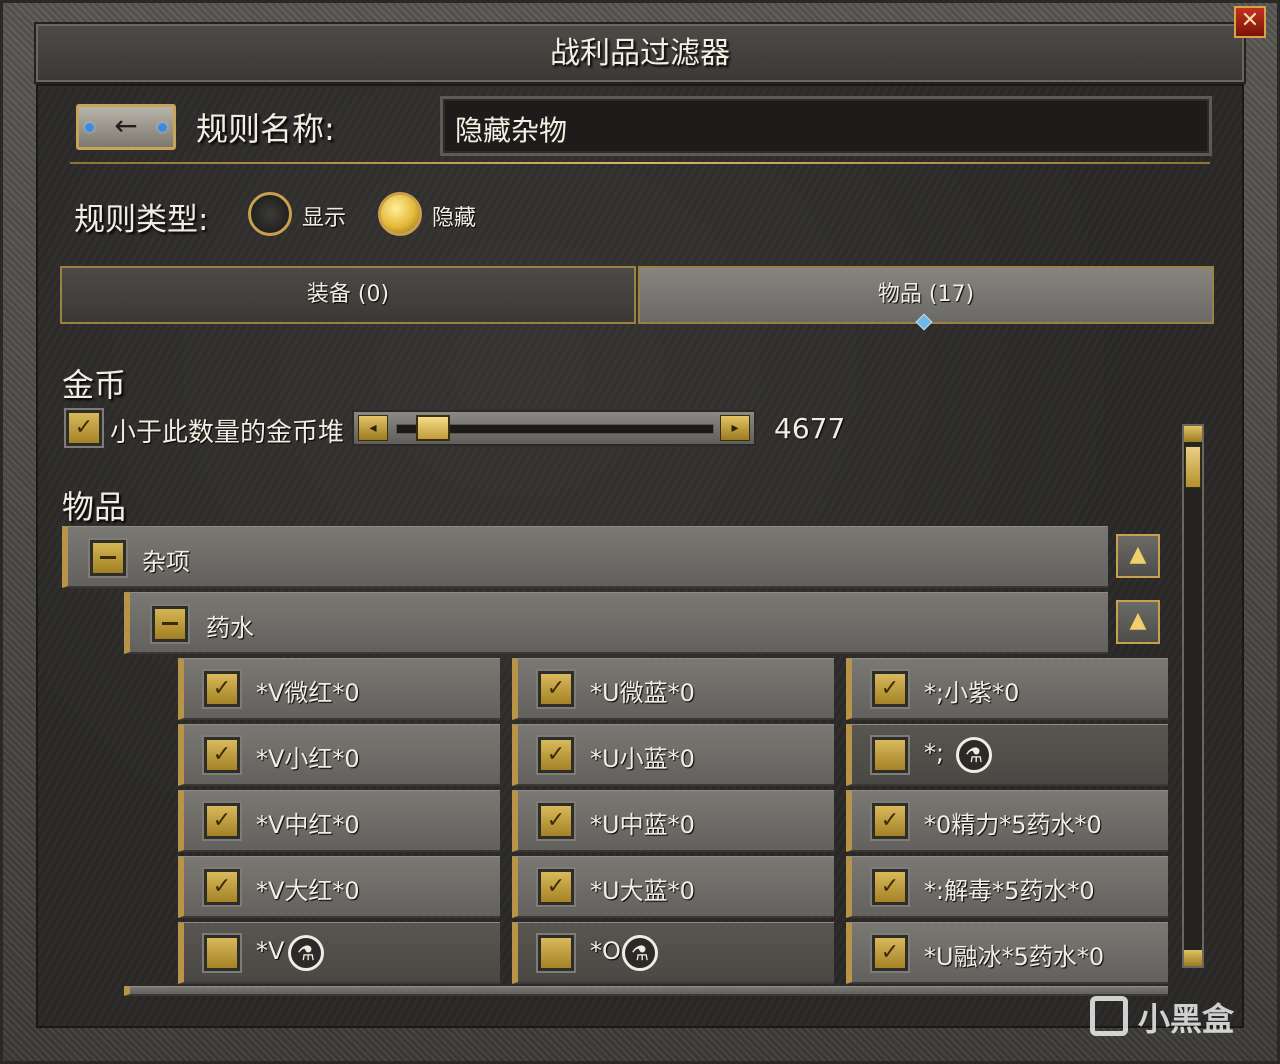 The height and width of the screenshot is (1064, 1280). I want to click on item-label: *V中红*0, so click(308, 825).